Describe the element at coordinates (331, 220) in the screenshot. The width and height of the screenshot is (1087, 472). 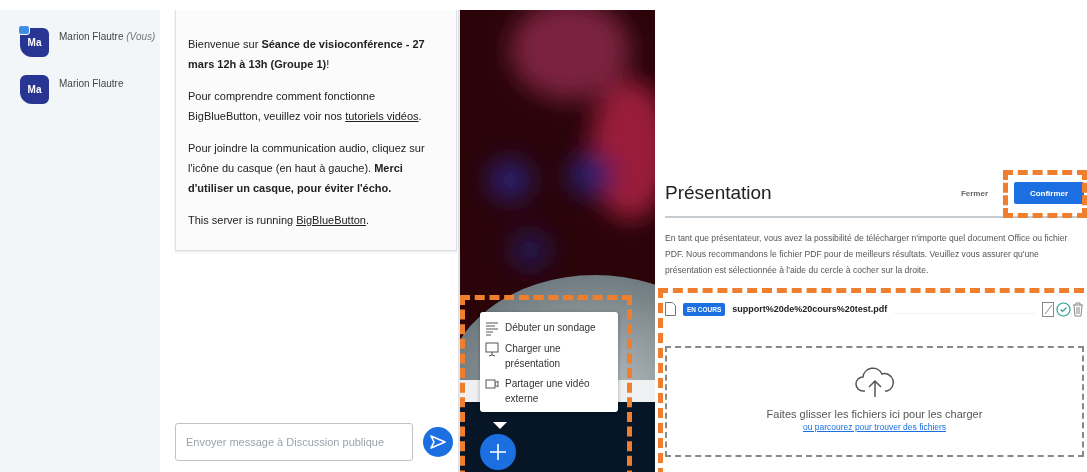
I see `link: BigBlueButton` at that location.